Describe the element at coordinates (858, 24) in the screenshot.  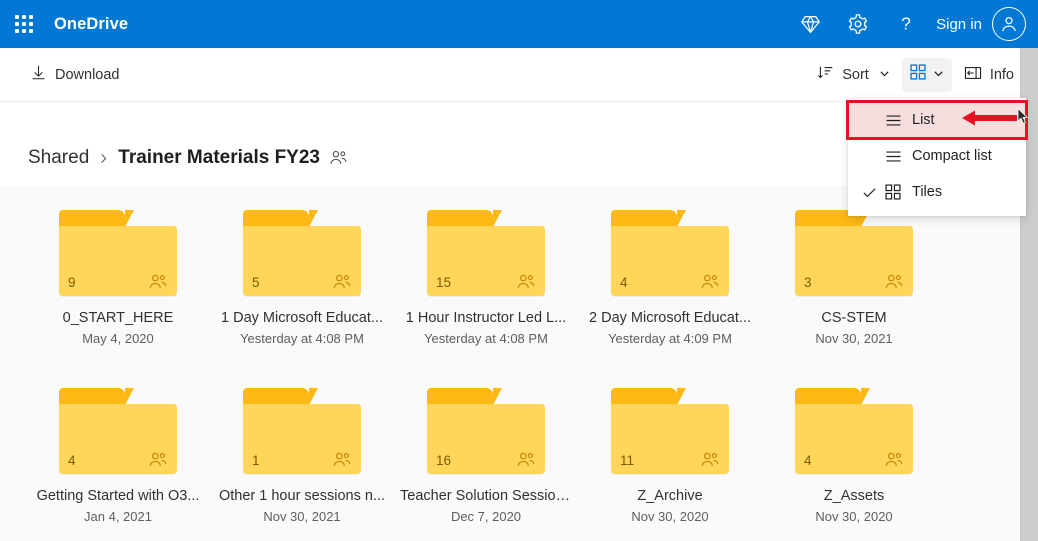
I see `settings-gear-icon` at that location.